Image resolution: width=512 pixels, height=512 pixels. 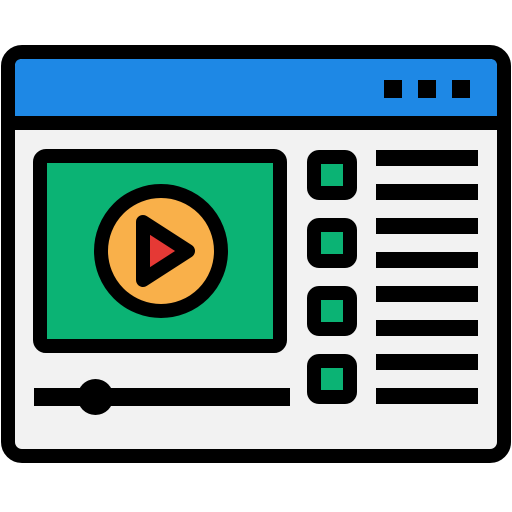 What do you see at coordinates (161, 251) in the screenshot?
I see `play-button` at bounding box center [161, 251].